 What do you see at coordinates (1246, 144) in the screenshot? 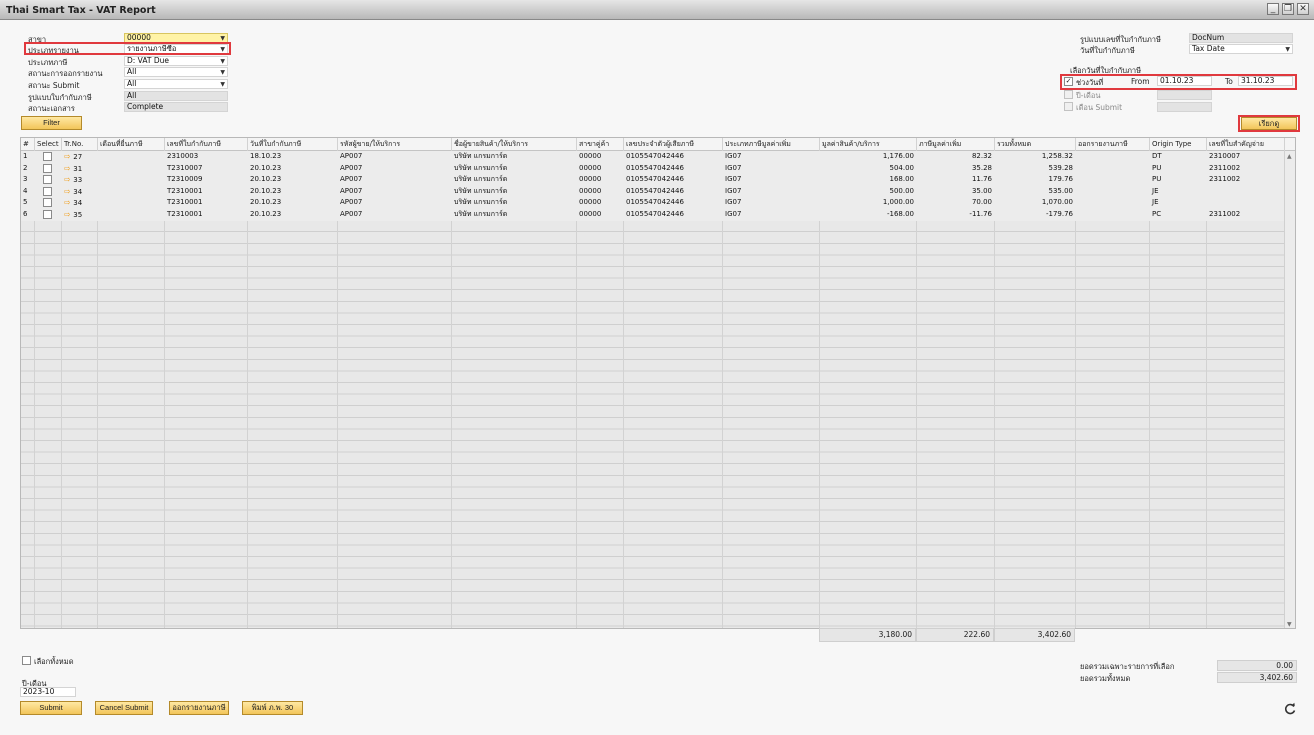
I see `column-header: เลขที่ใบสำคัญจ่าย` at bounding box center [1246, 144].